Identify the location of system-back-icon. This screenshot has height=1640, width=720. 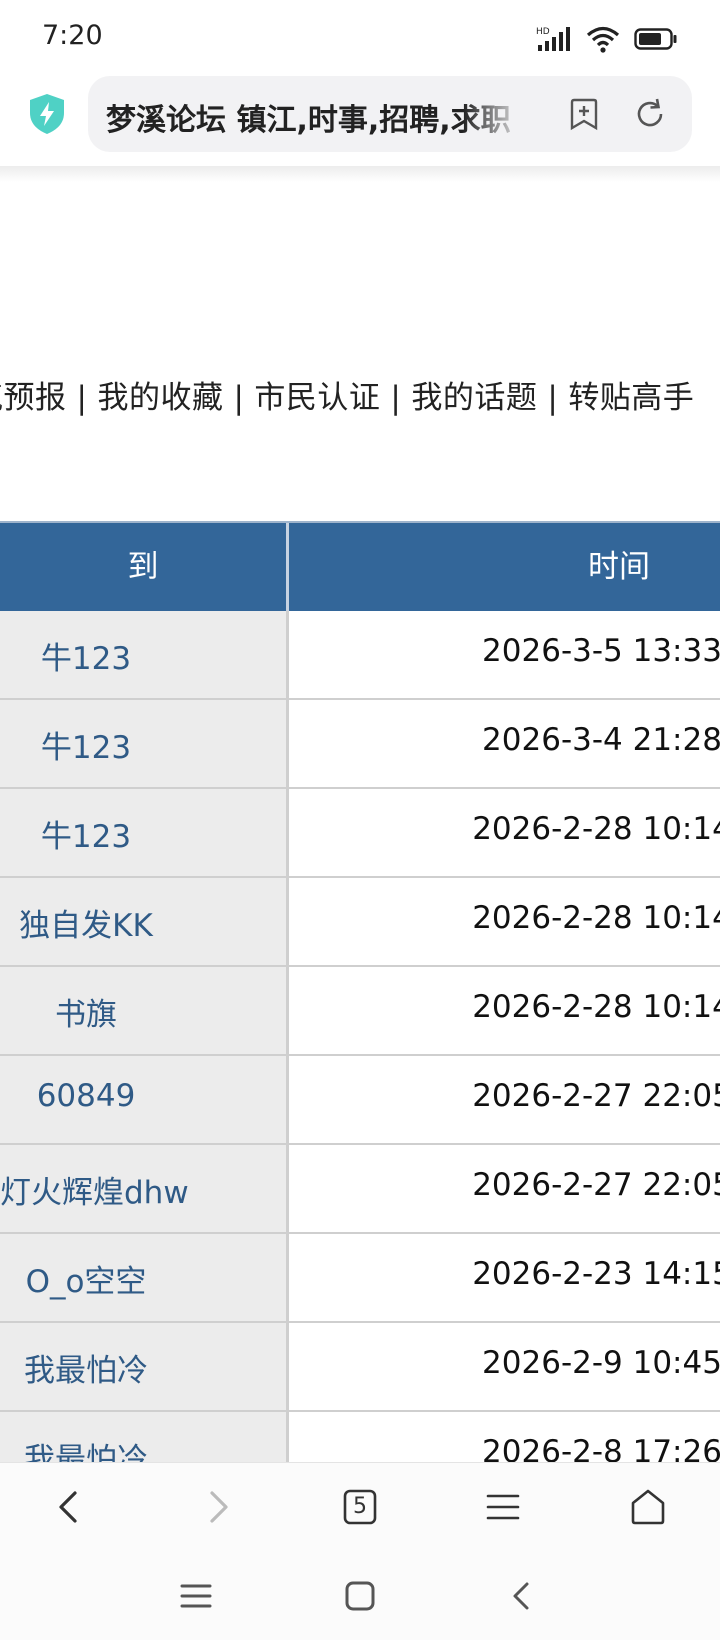
(522, 1596).